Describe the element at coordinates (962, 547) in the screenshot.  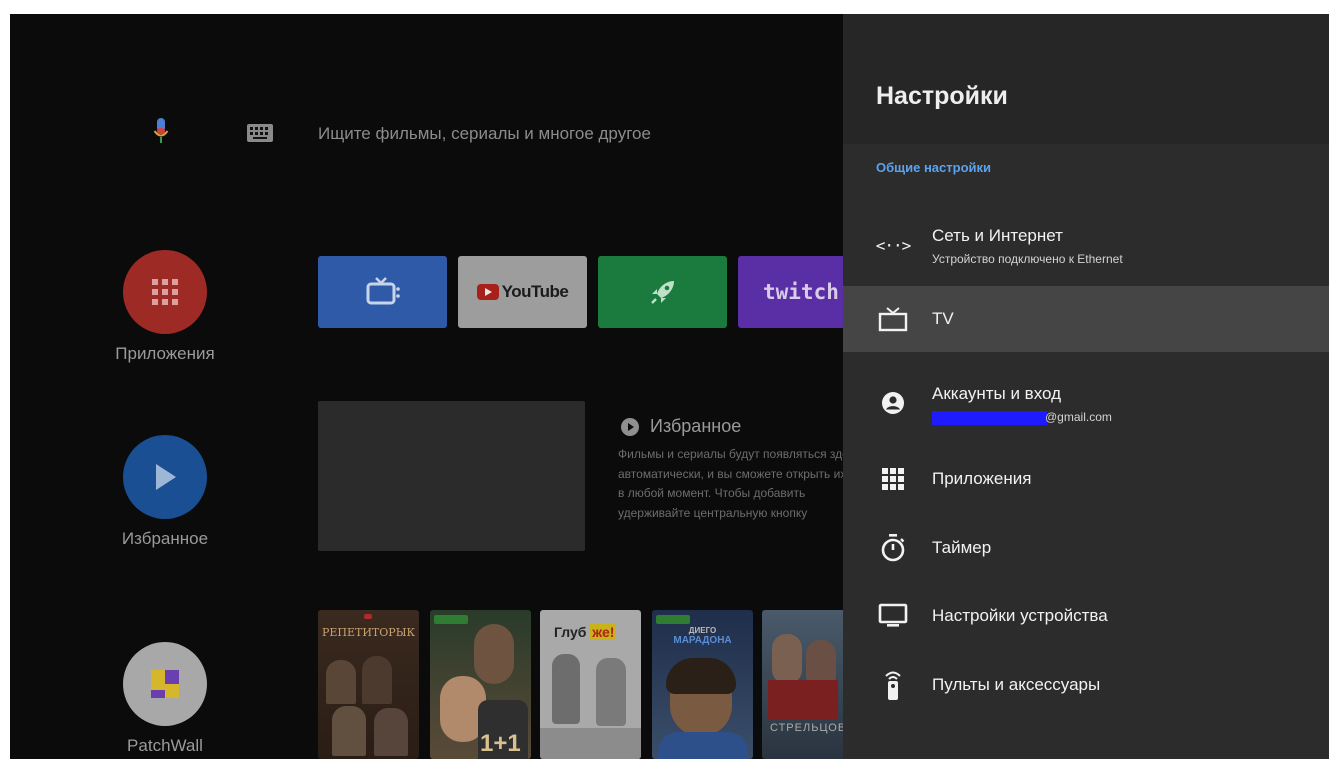
I see `settings-item-label: Таймер` at that location.